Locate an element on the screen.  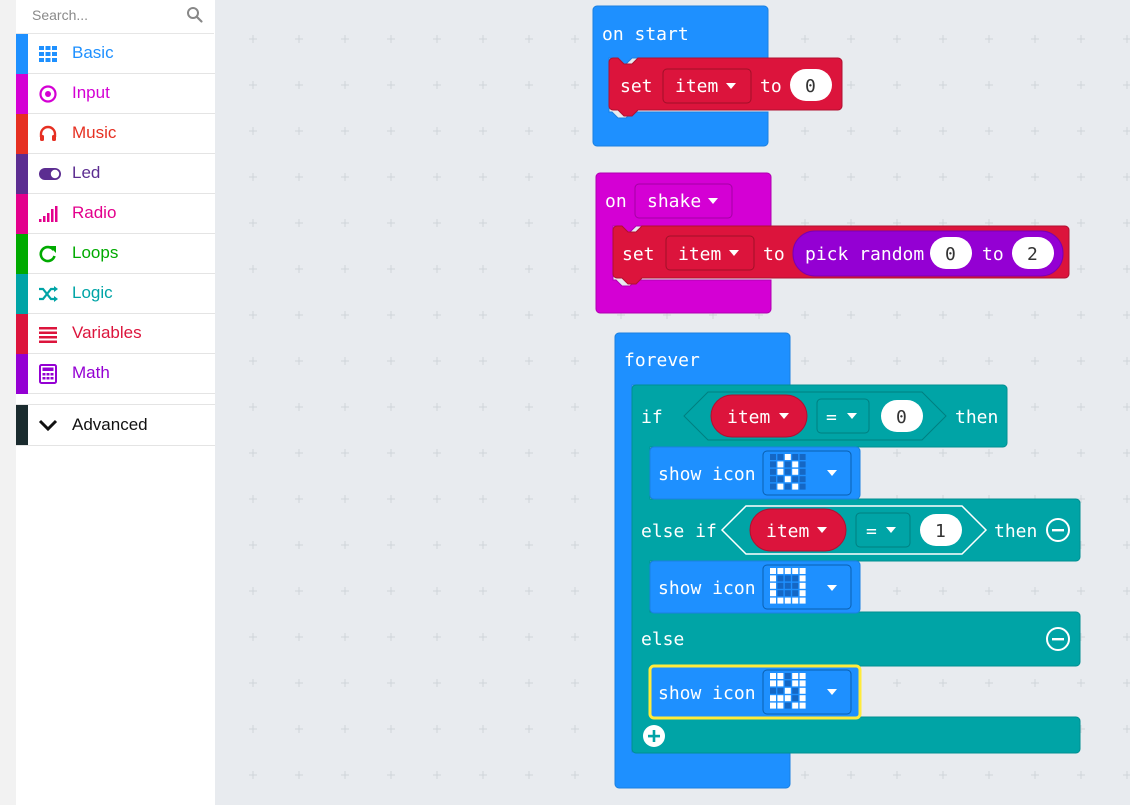
category-label: Math is located at coordinates (91, 372).